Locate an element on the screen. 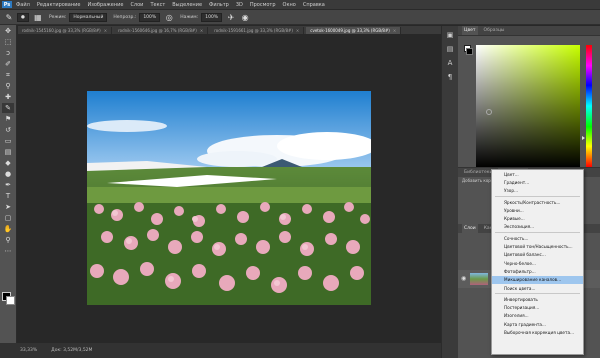 The height and width of the screenshot is (358, 600). tab-layers: Слои is located at coordinates (470, 228).